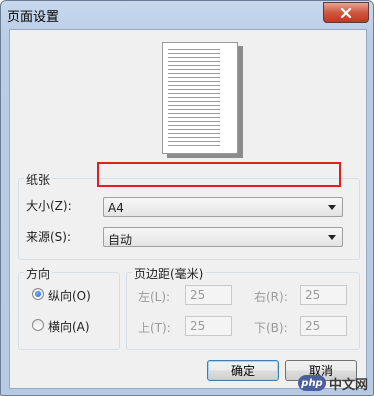 Image resolution: width=374 pixels, height=396 pixels. What do you see at coordinates (69, 326) in the screenshot?
I see `landscape-radio-label: 横向(A)` at bounding box center [69, 326].